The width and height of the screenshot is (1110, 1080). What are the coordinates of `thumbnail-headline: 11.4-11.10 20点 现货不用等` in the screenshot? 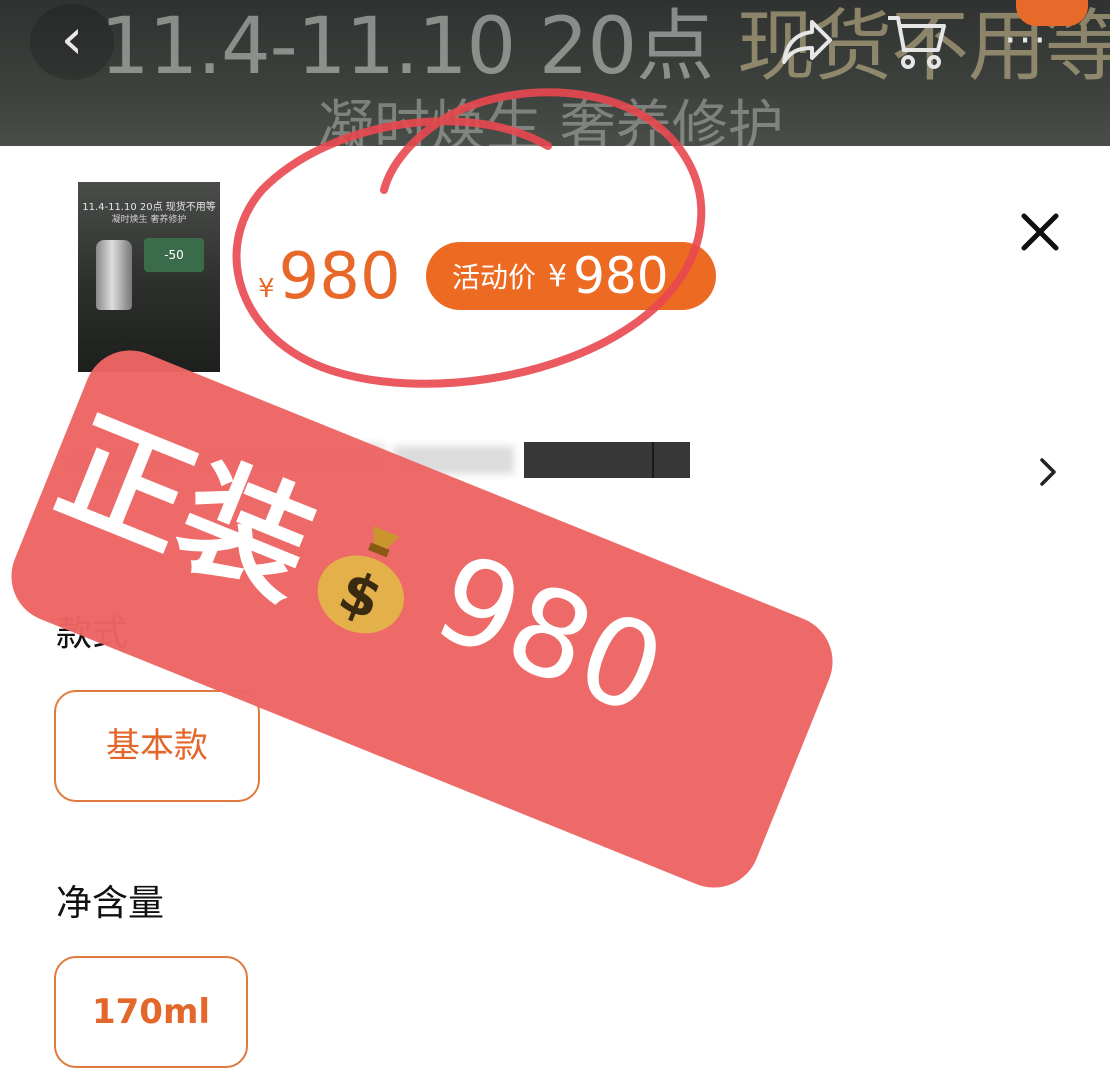 It's located at (149, 207).